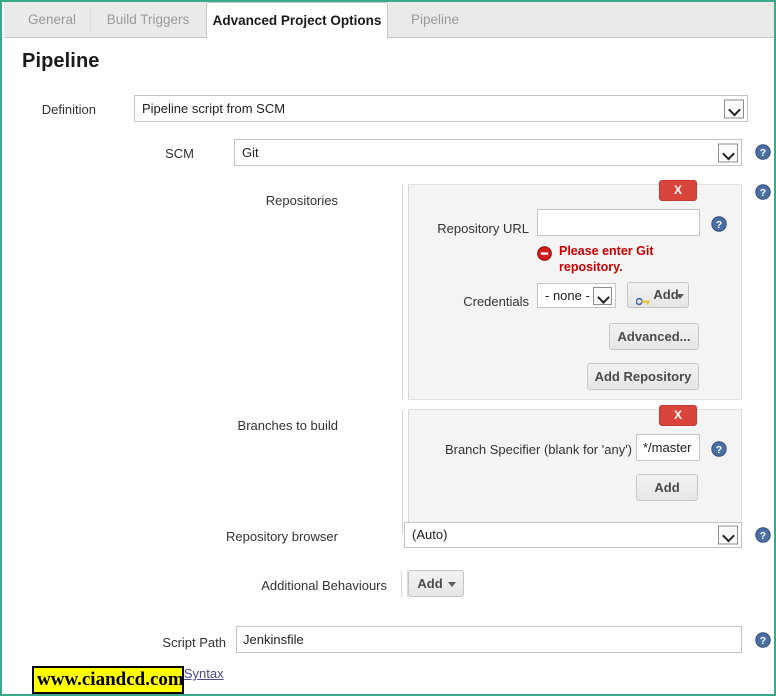 Image resolution: width=776 pixels, height=696 pixels. What do you see at coordinates (538, 449) in the screenshot?
I see `branch-specifier-label: Branch Specifier (blank for 'any')` at bounding box center [538, 449].